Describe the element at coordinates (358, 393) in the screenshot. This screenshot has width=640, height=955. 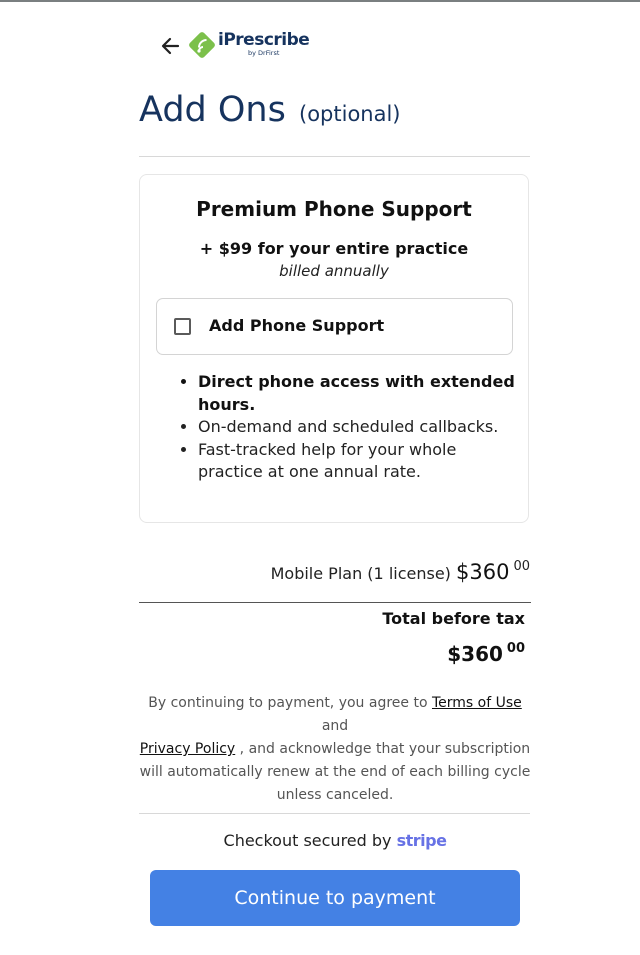
I see `feature-item: Direct phone access with extended hours.` at that location.